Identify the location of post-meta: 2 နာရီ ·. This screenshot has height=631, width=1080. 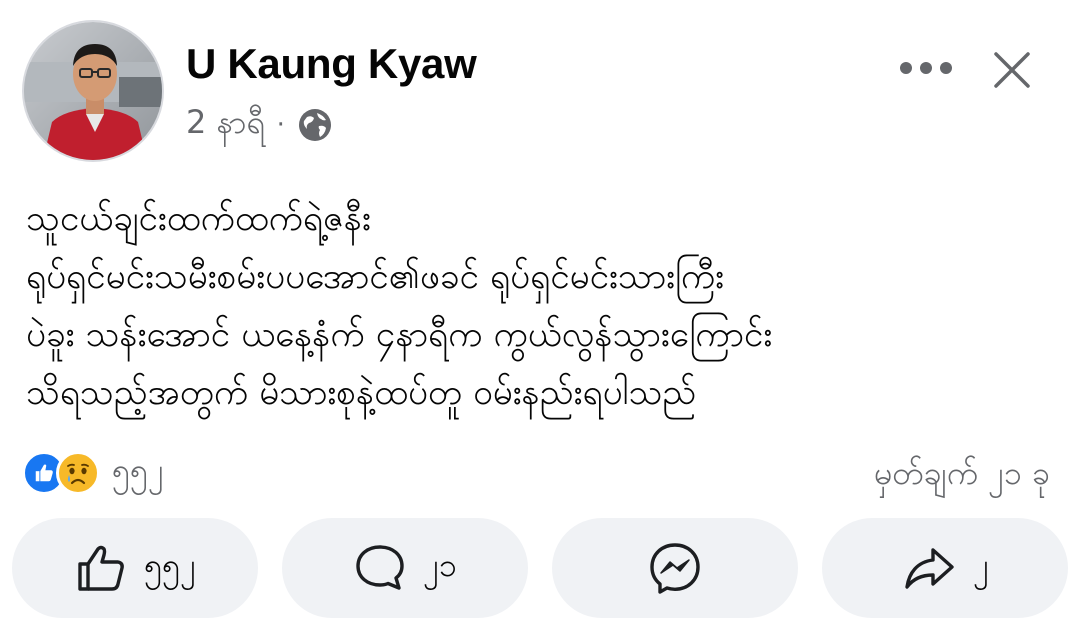
(259, 125).